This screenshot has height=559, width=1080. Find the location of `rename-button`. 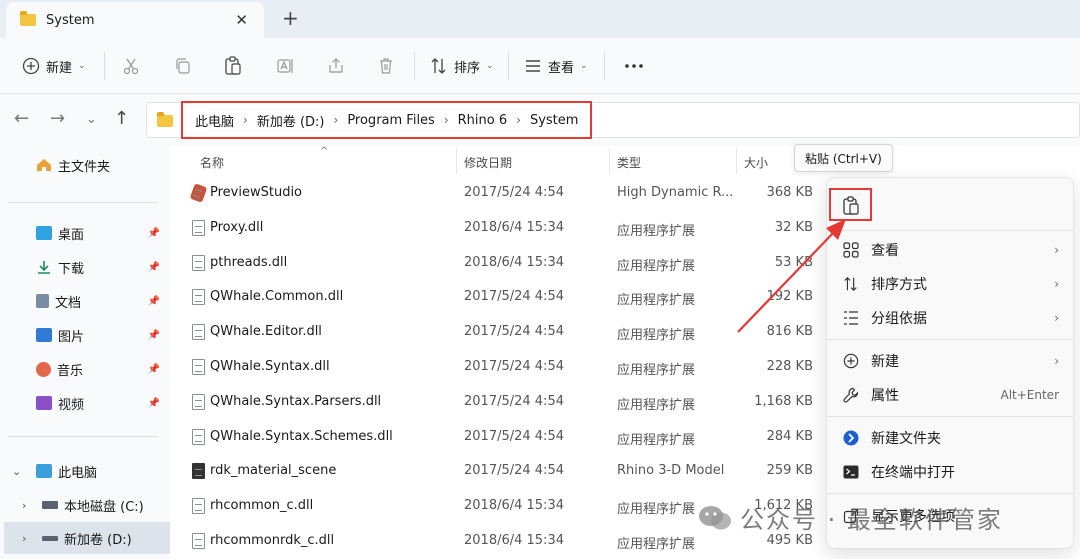

rename-button is located at coordinates (285, 66).